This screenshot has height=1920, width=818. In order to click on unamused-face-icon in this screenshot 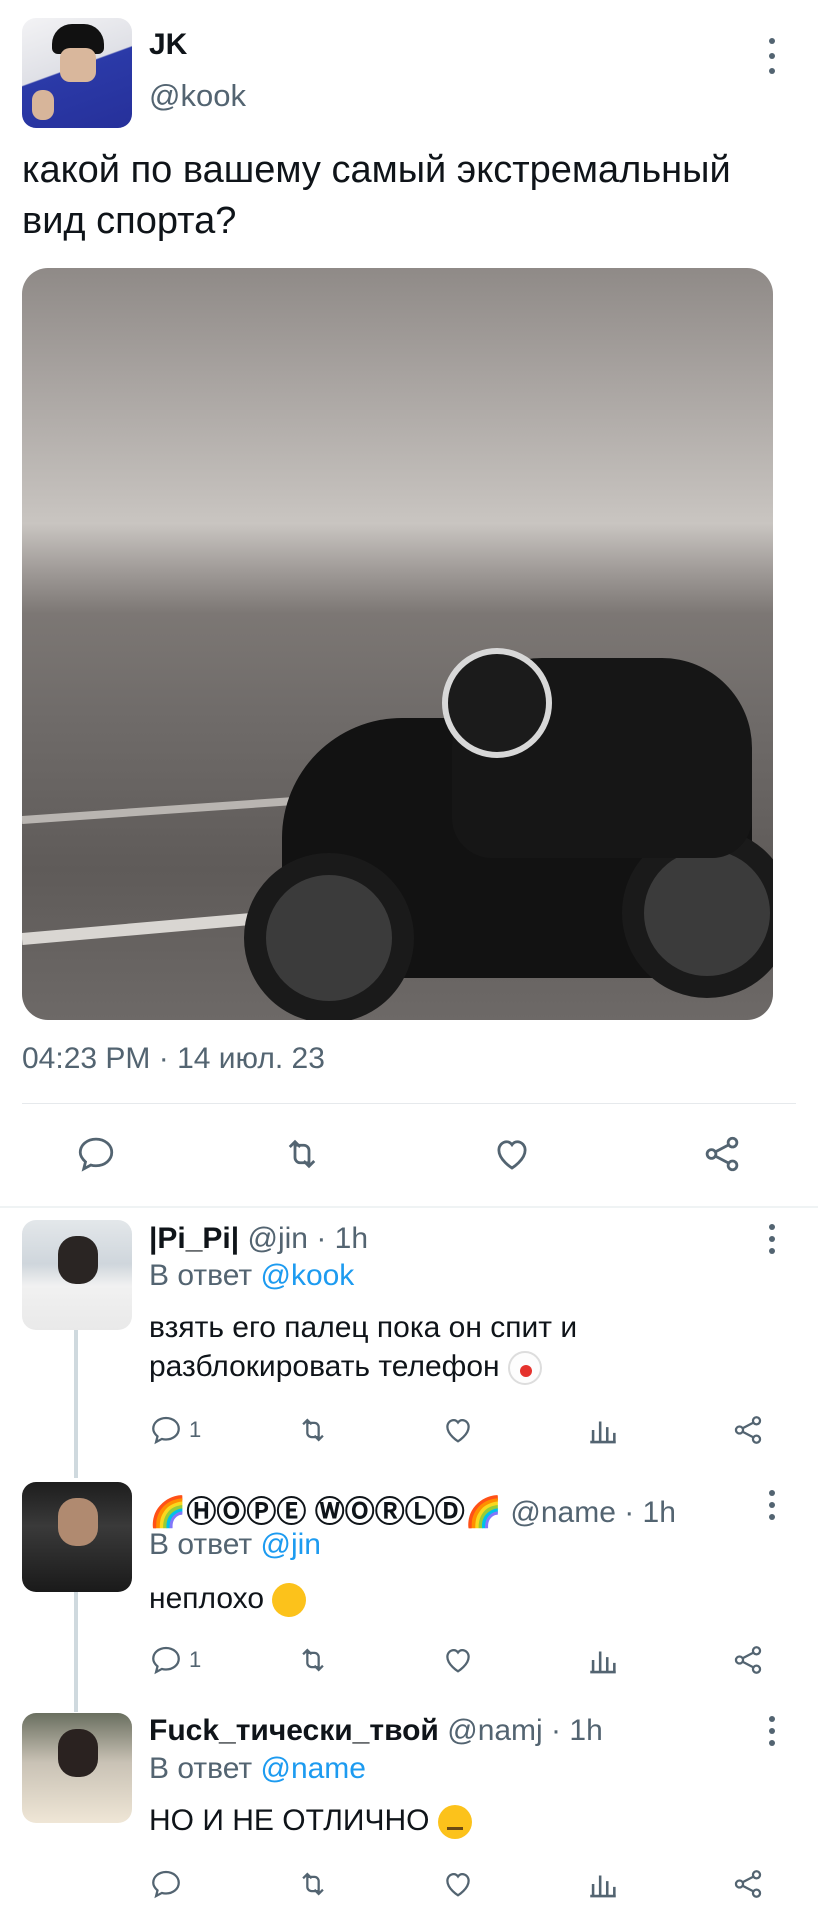, I will do `click(454, 1822)`.